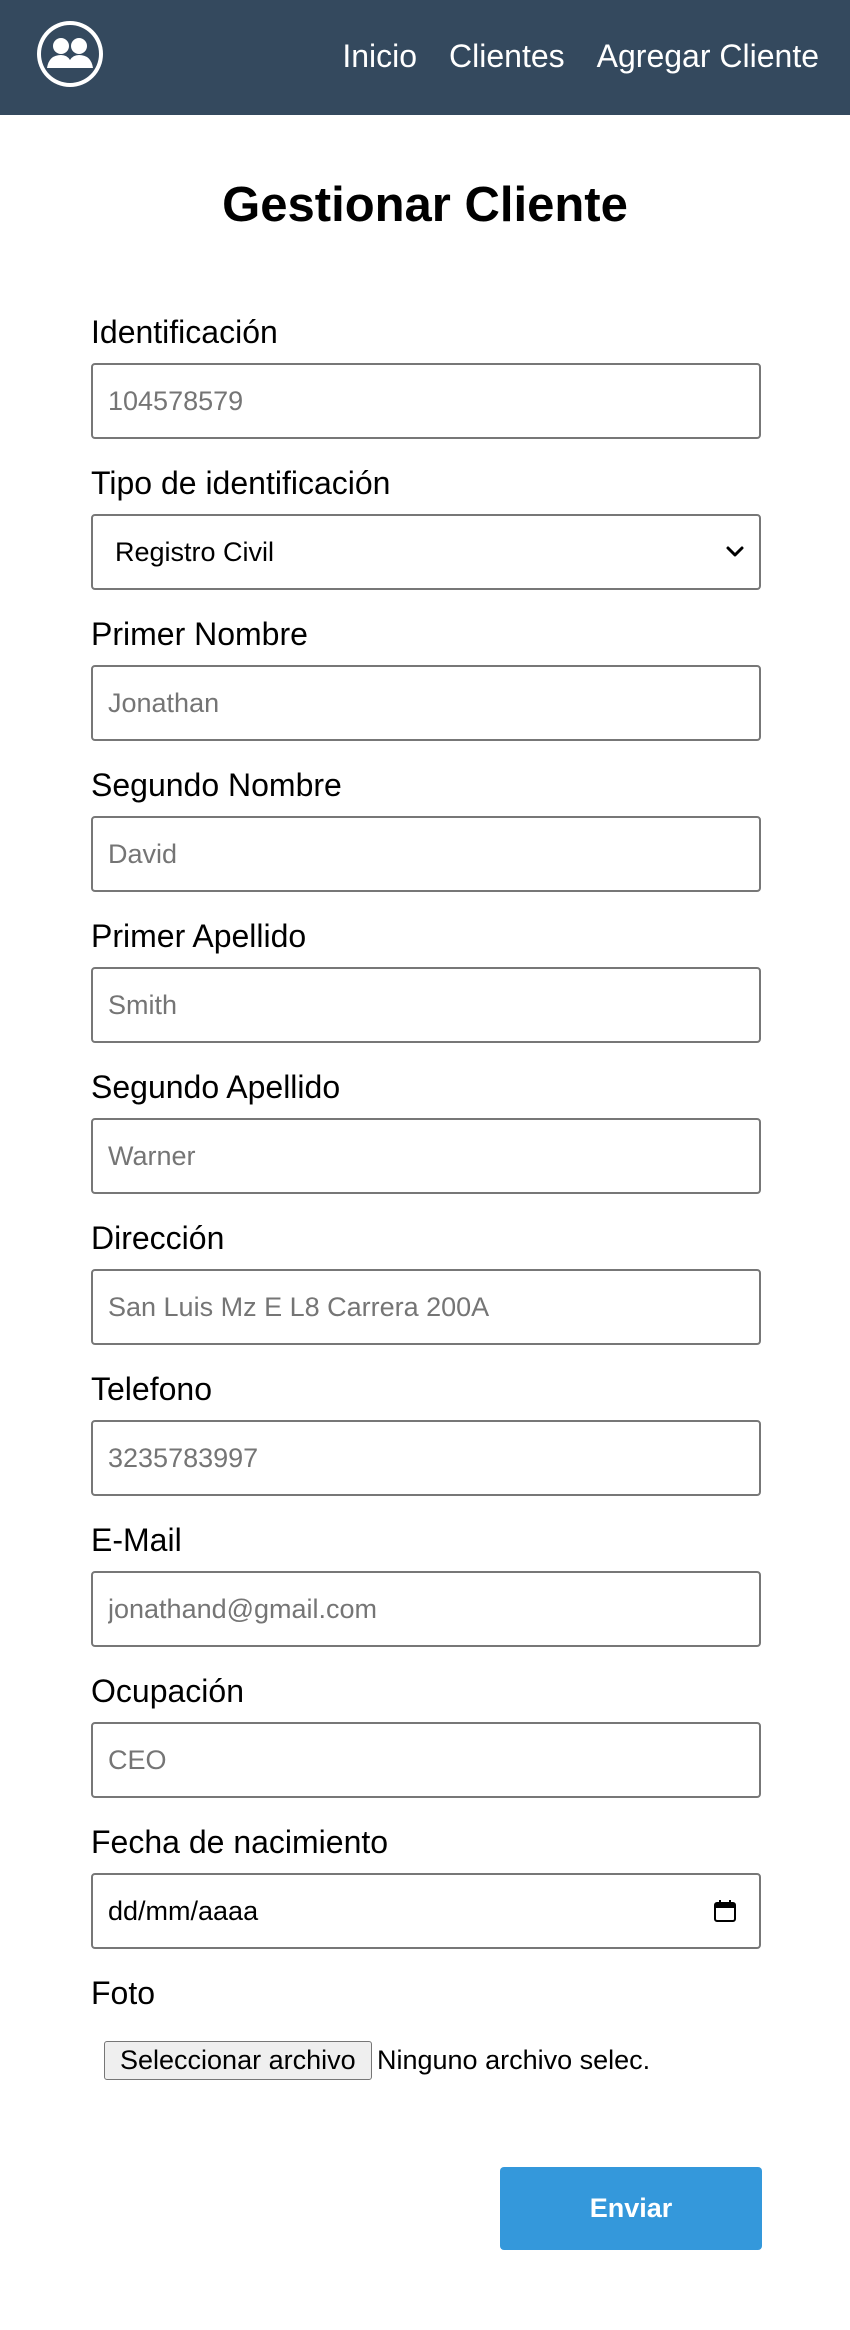 The width and height of the screenshot is (850, 2330). What do you see at coordinates (167, 1691) in the screenshot?
I see `ocupacion-label: Ocupación` at bounding box center [167, 1691].